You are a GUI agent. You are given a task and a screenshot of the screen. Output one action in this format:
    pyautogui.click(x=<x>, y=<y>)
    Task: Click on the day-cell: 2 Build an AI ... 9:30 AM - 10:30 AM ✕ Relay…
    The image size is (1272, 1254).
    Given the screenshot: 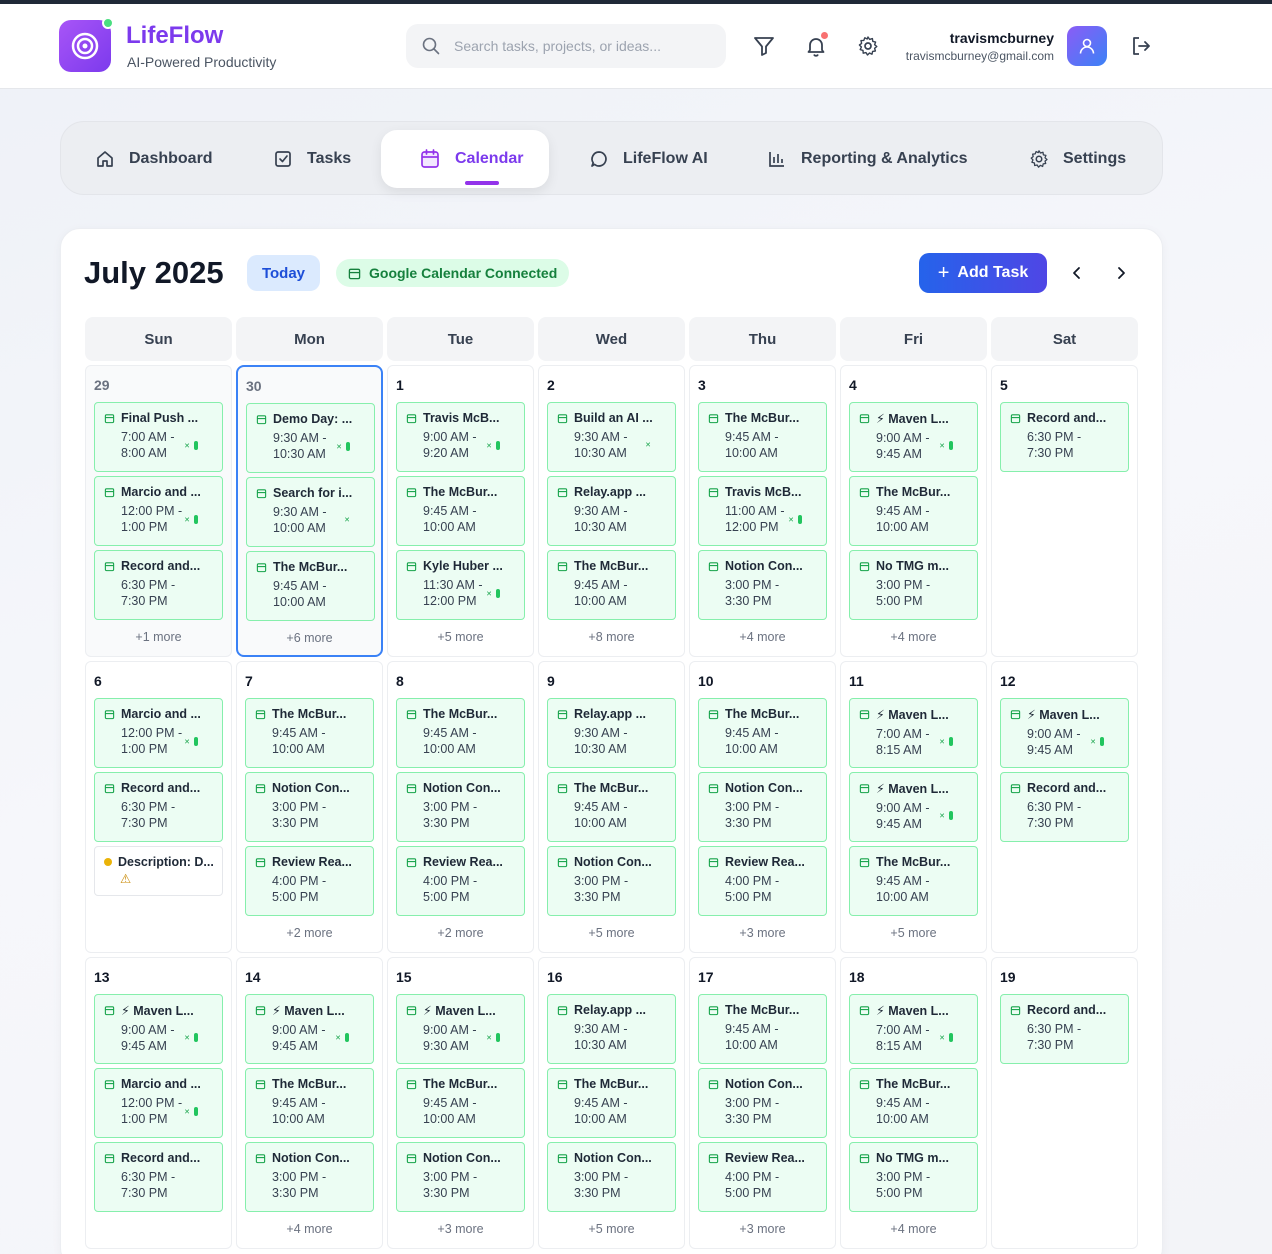 What is the action you would take?
    pyautogui.click(x=611, y=511)
    